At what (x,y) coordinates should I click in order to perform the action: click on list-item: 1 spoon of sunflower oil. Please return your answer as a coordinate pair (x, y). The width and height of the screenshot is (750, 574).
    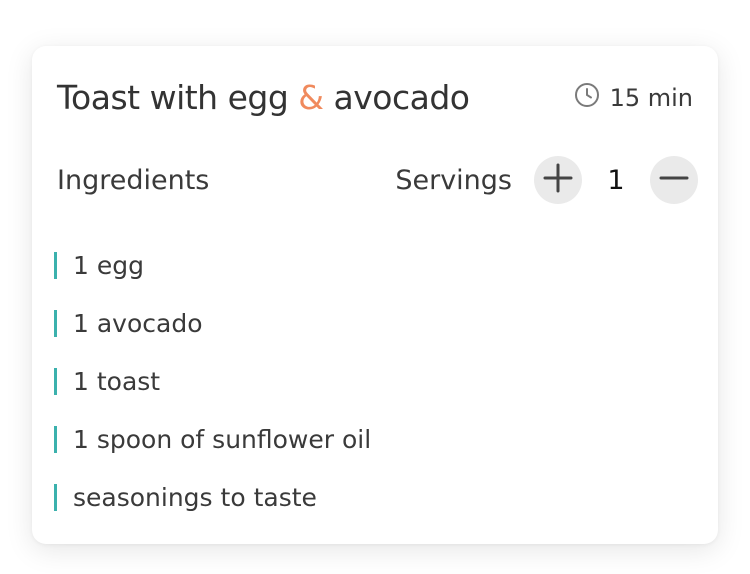
    Looking at the image, I should click on (212, 439).